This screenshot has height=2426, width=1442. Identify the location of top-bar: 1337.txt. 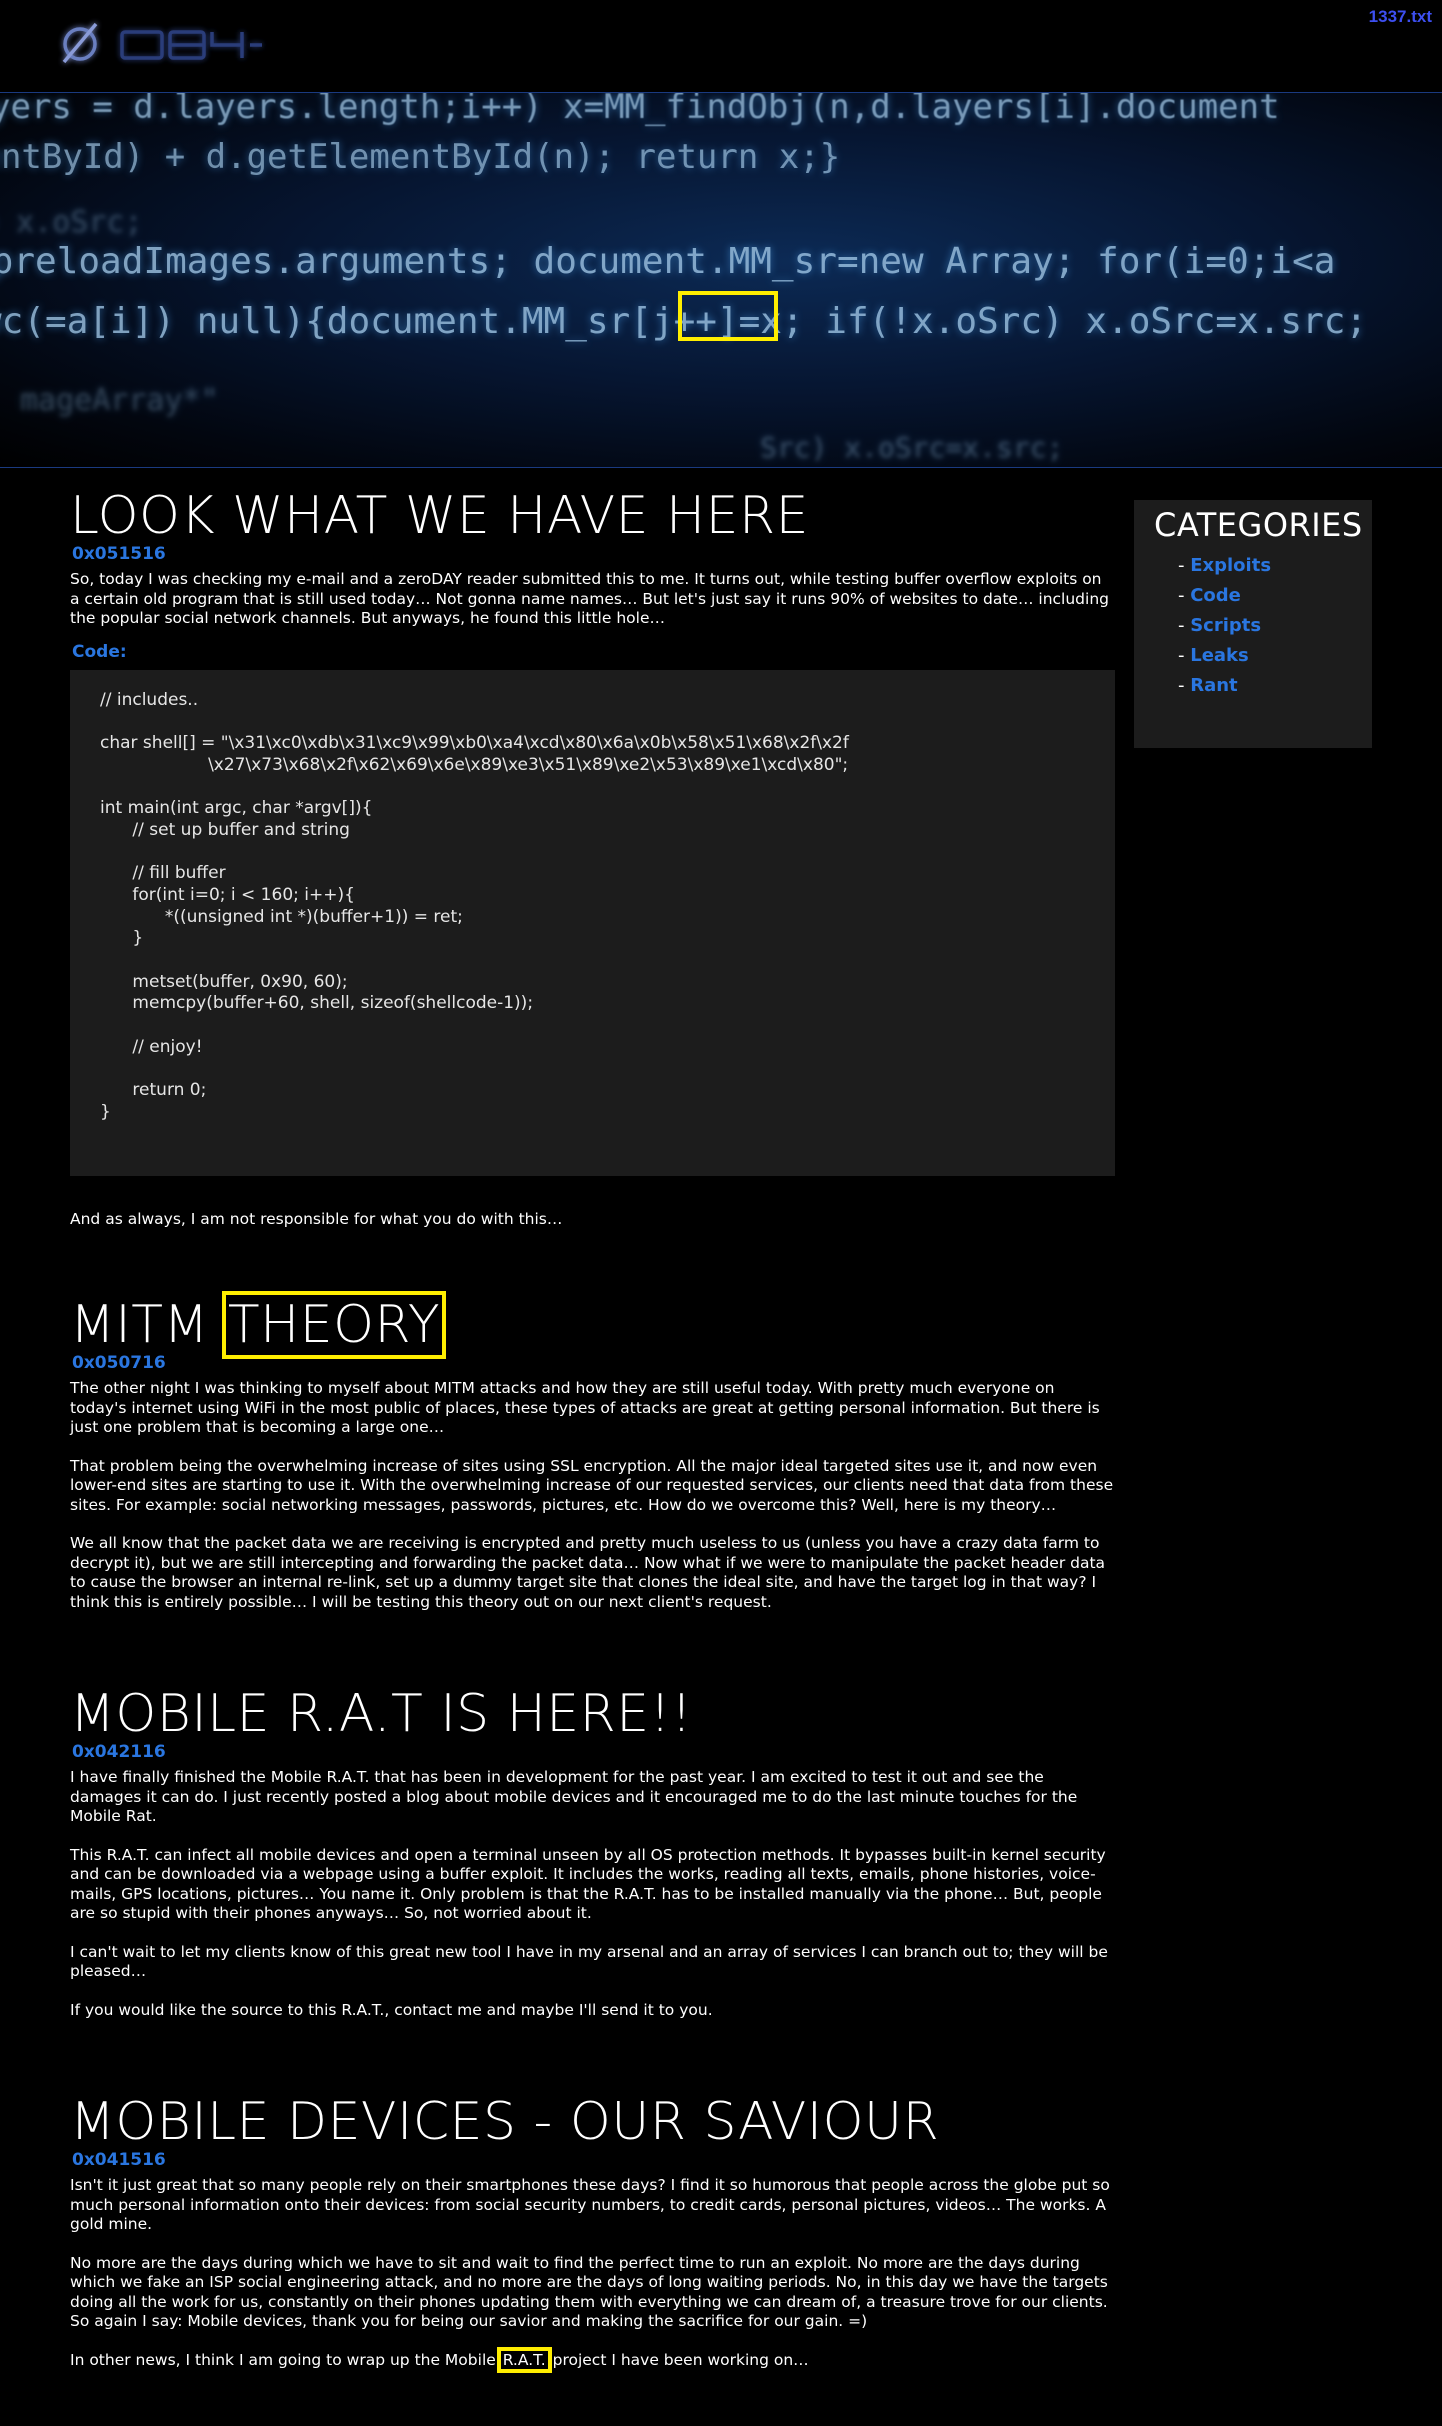
(721, 46).